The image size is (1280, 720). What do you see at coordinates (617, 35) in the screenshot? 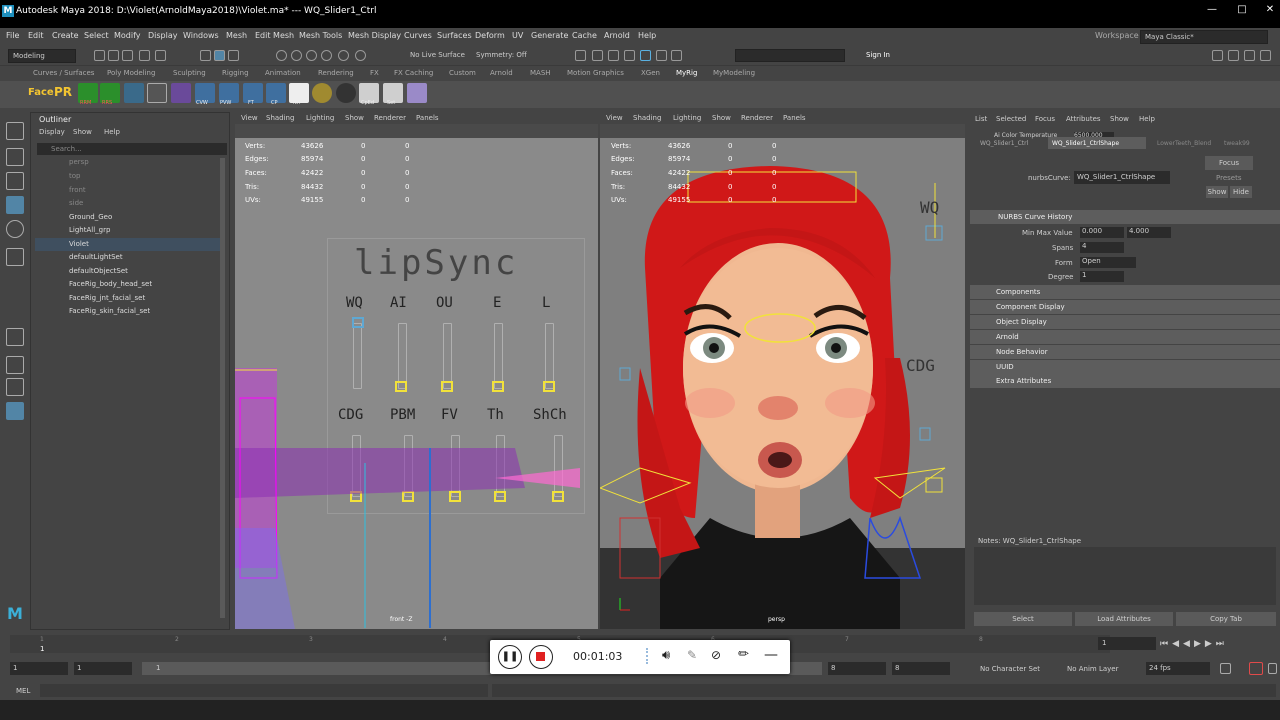
I see `menu-arnold: Arnold` at bounding box center [617, 35].